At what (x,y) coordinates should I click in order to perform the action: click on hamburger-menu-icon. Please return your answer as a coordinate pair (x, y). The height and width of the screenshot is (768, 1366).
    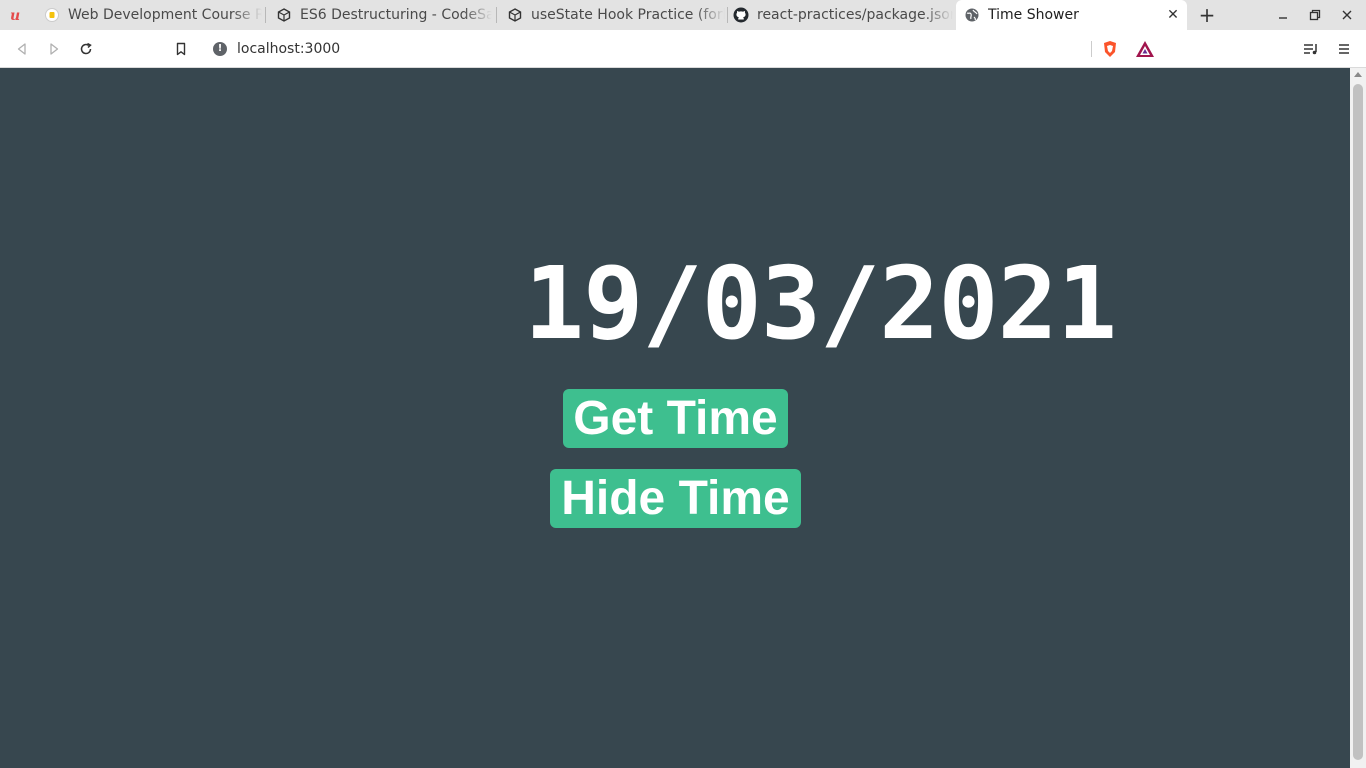
    Looking at the image, I should click on (1344, 49).